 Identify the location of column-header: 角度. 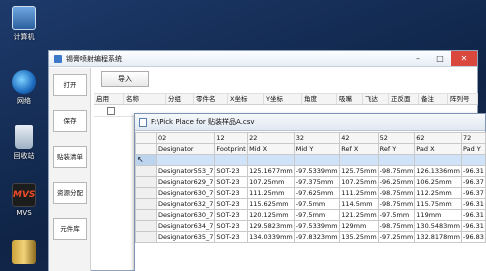
(319, 99).